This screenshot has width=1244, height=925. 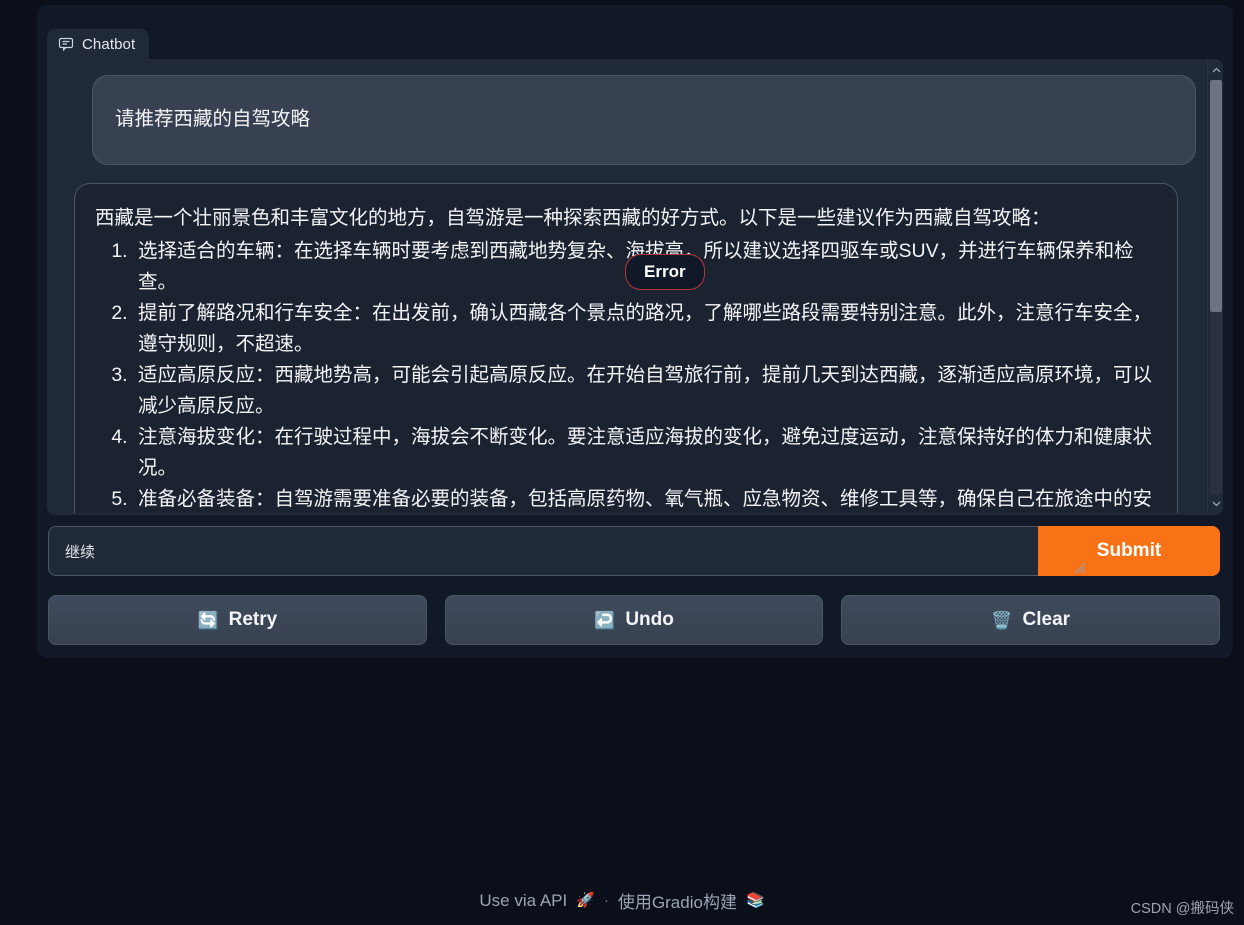 I want to click on rocket-icon: 🚀, so click(x=585, y=900).